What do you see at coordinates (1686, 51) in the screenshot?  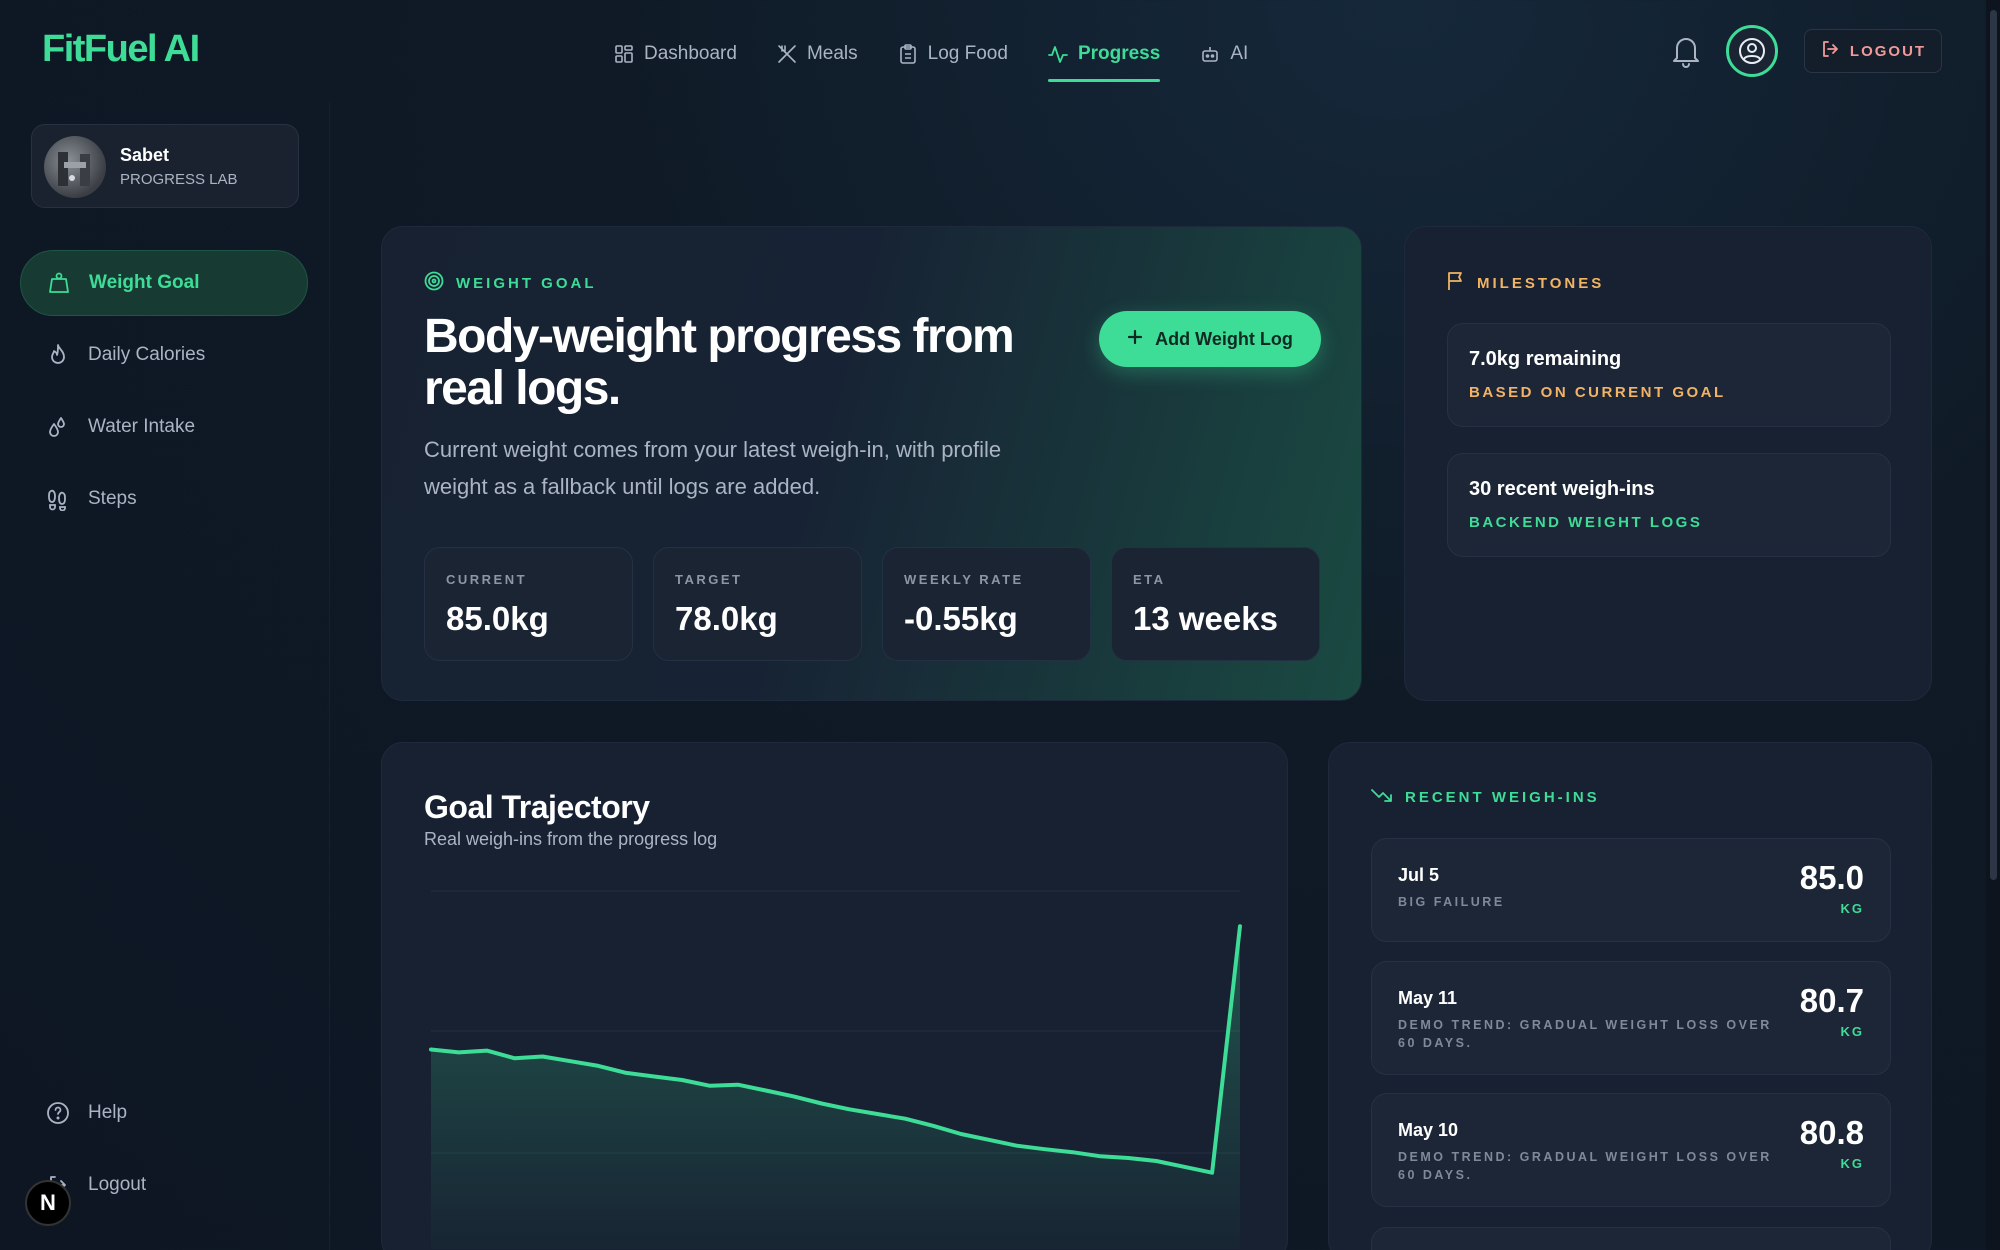 I see `bell-icon` at bounding box center [1686, 51].